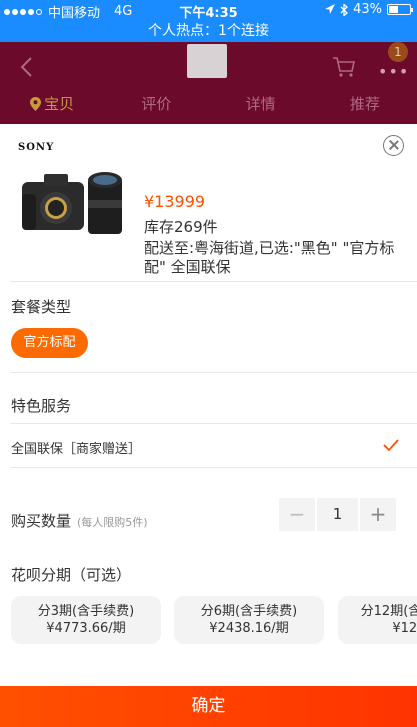 Image resolution: width=417 pixels, height=727 pixels. I want to click on more-icon: •••, so click(393, 71).